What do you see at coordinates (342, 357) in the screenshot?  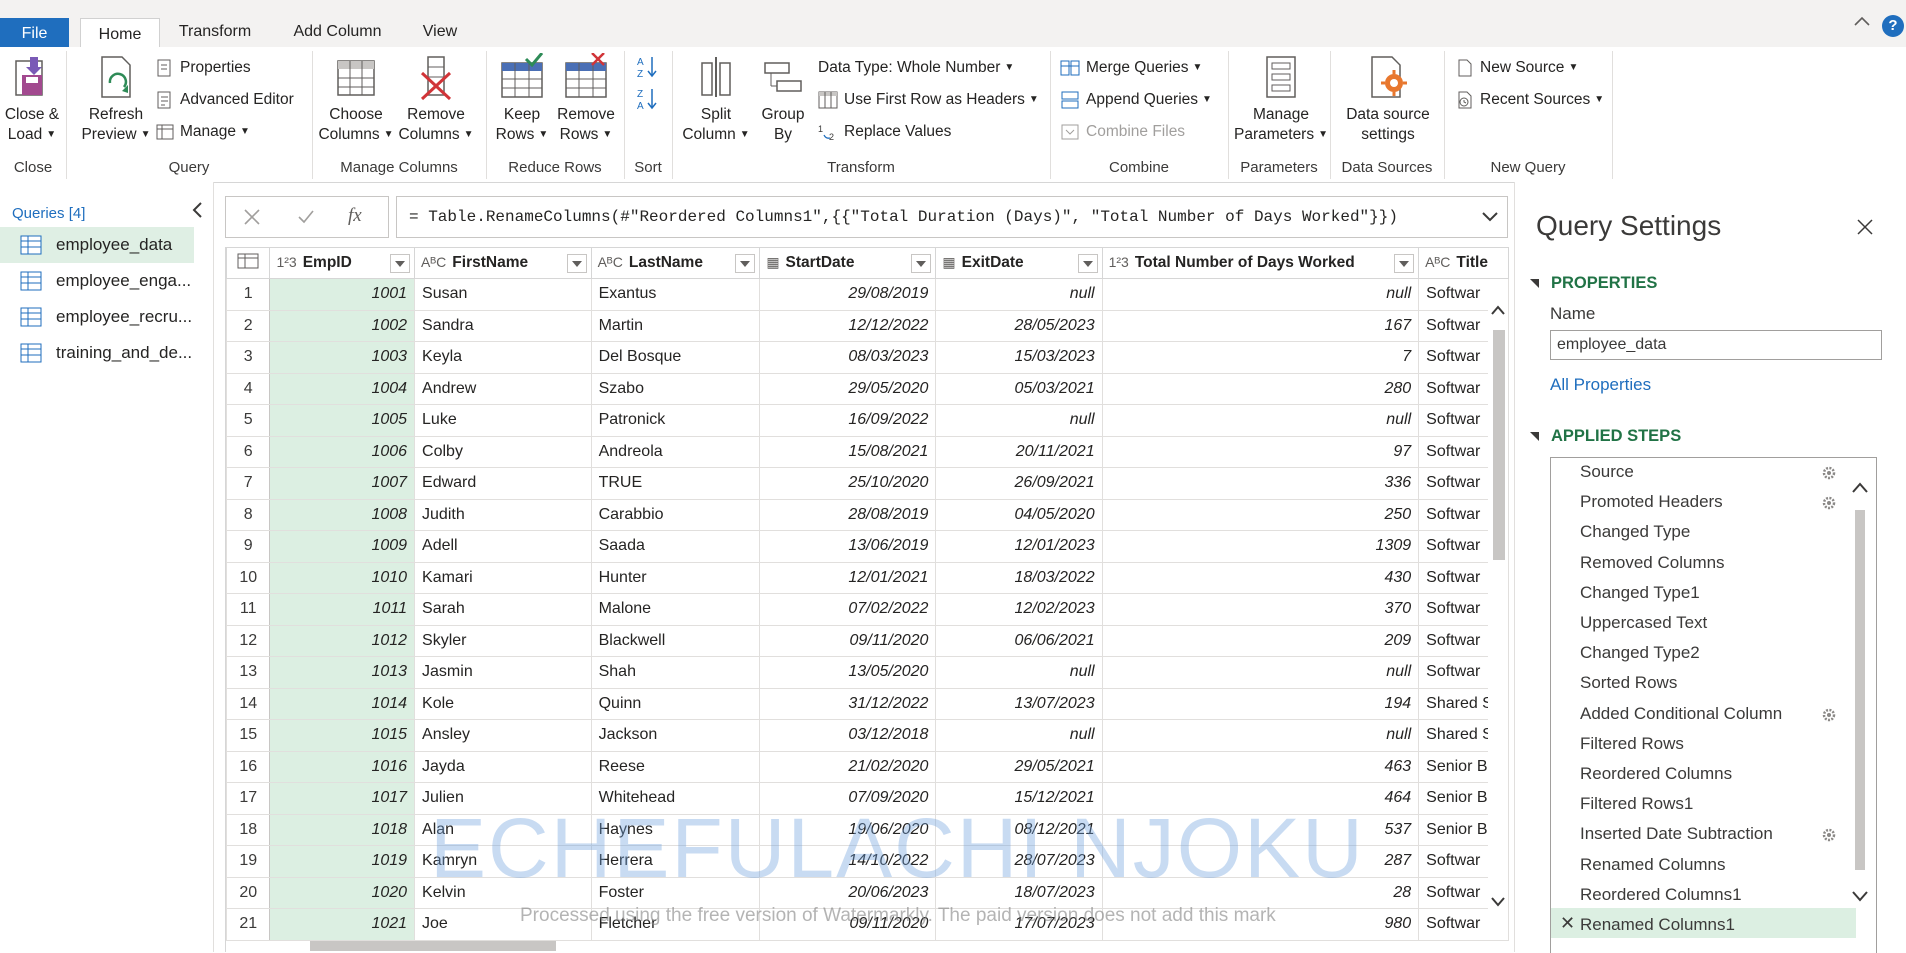 I see `table-cell: 1003` at bounding box center [342, 357].